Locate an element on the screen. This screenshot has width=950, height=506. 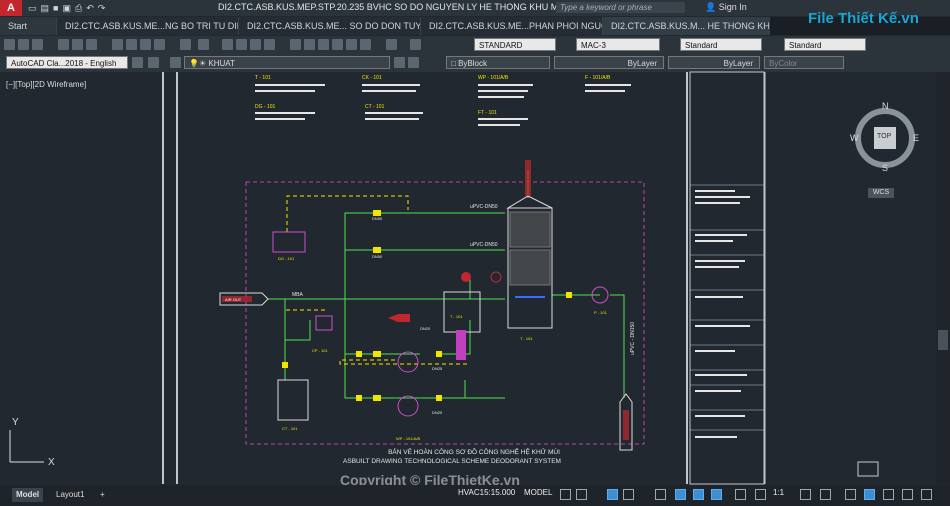
add-icon is located at coordinates (825, 494).